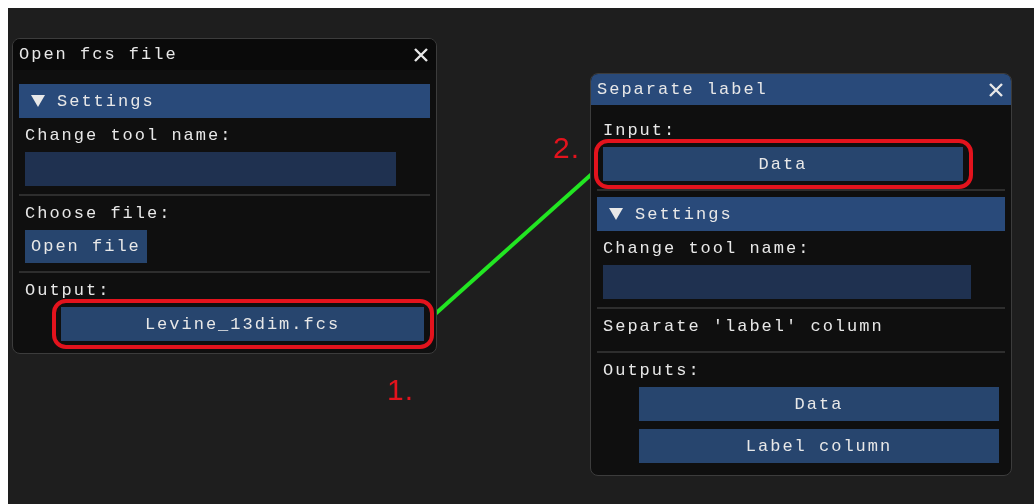 Image resolution: width=1034 pixels, height=504 pixels. What do you see at coordinates (743, 326) in the screenshot?
I see `label-text: Separate 'label' column` at bounding box center [743, 326].